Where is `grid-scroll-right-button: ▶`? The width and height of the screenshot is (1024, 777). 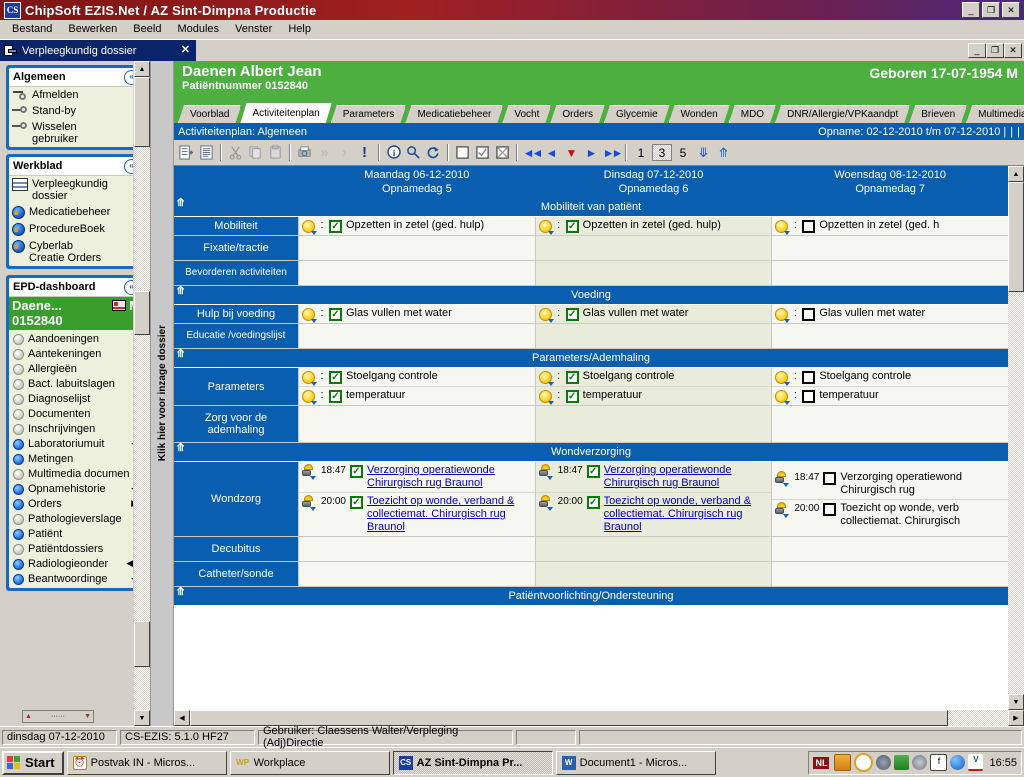
grid-scroll-right-button: ▶ is located at coordinates (1016, 718).